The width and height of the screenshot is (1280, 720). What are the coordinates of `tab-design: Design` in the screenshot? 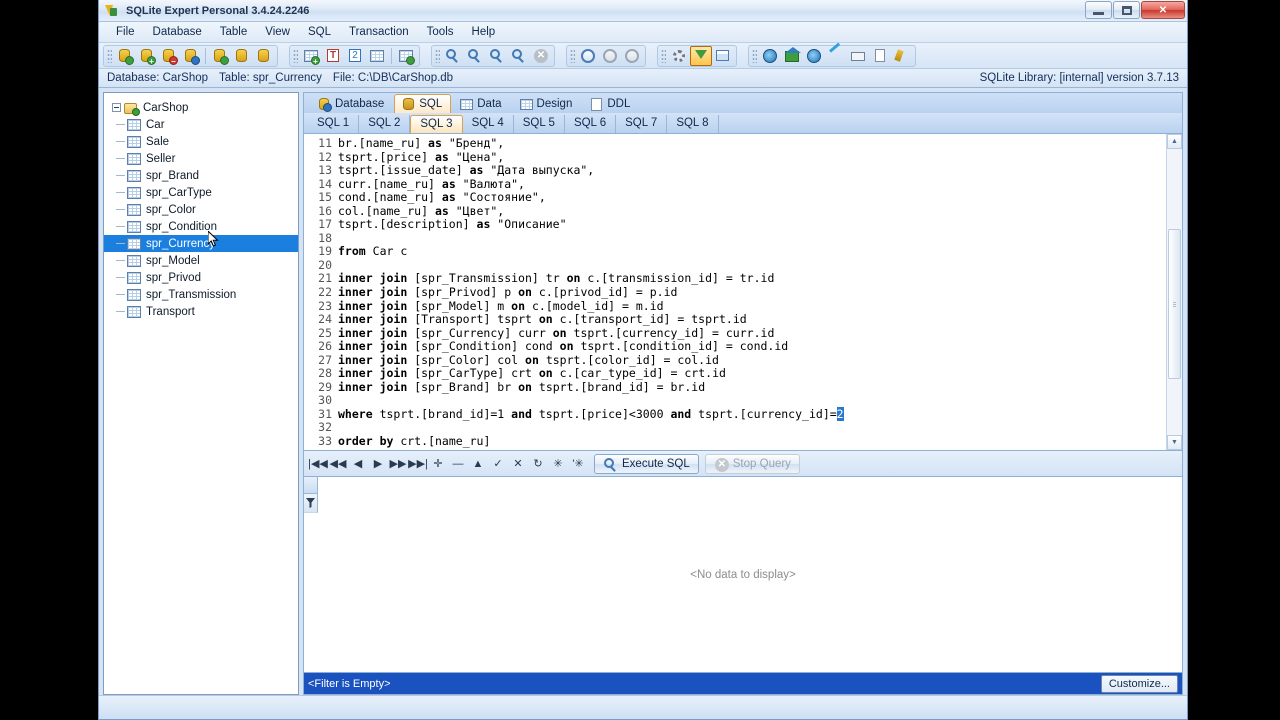 It's located at (547, 103).